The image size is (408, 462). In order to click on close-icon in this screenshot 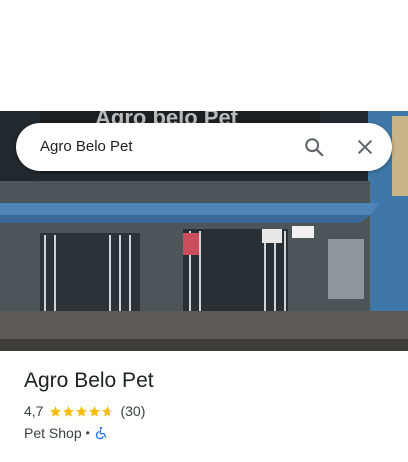, I will do `click(365, 147)`.